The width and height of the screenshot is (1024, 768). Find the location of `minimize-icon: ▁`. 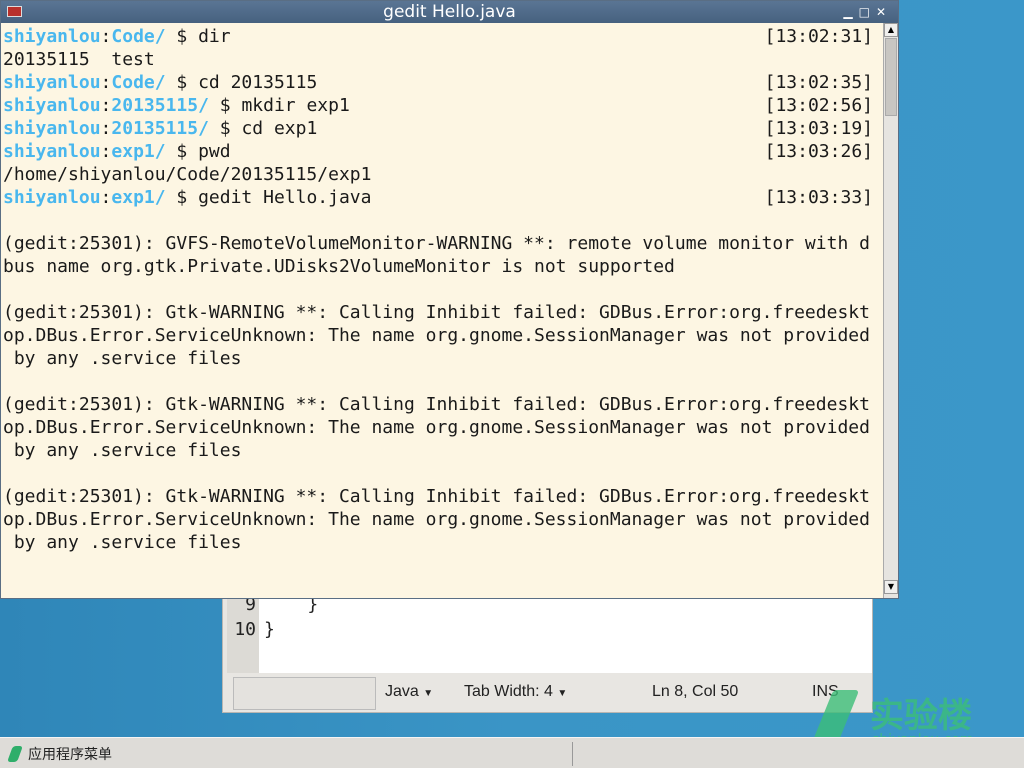

minimize-icon: ▁ is located at coordinates (850, 12).